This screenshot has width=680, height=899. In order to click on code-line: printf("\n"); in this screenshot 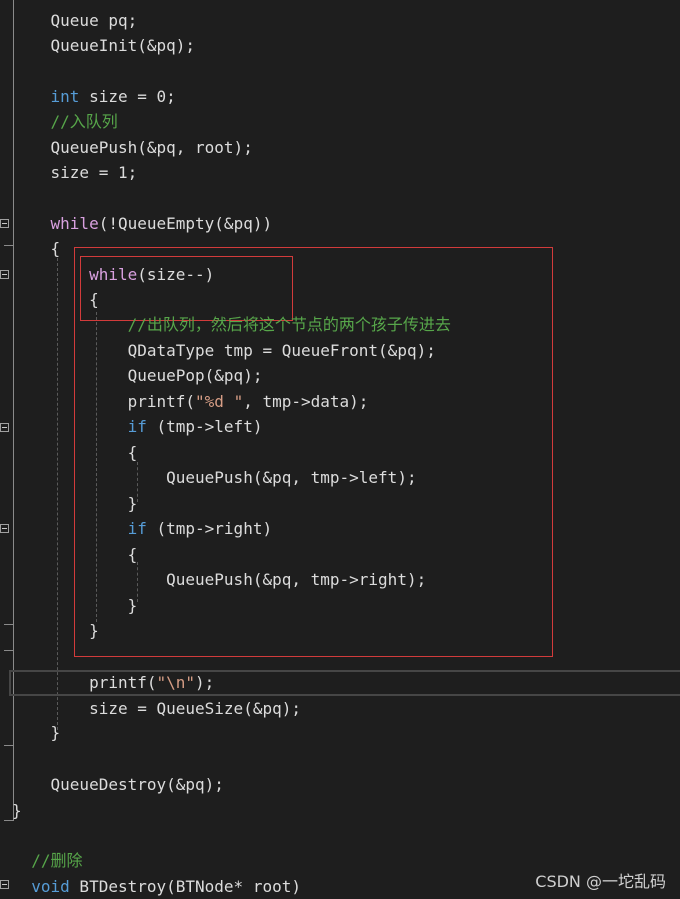, I will do `click(113, 682)`.